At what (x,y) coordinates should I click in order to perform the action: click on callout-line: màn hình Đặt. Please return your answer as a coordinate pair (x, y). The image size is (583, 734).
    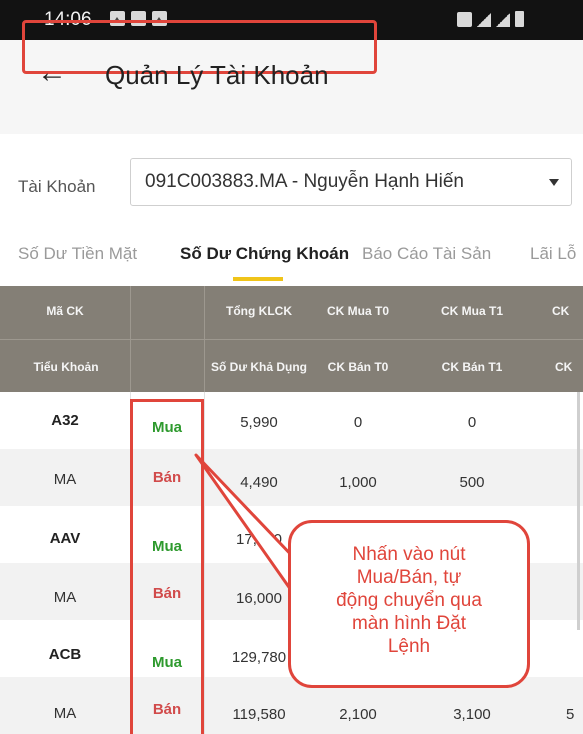
    Looking at the image, I should click on (409, 623).